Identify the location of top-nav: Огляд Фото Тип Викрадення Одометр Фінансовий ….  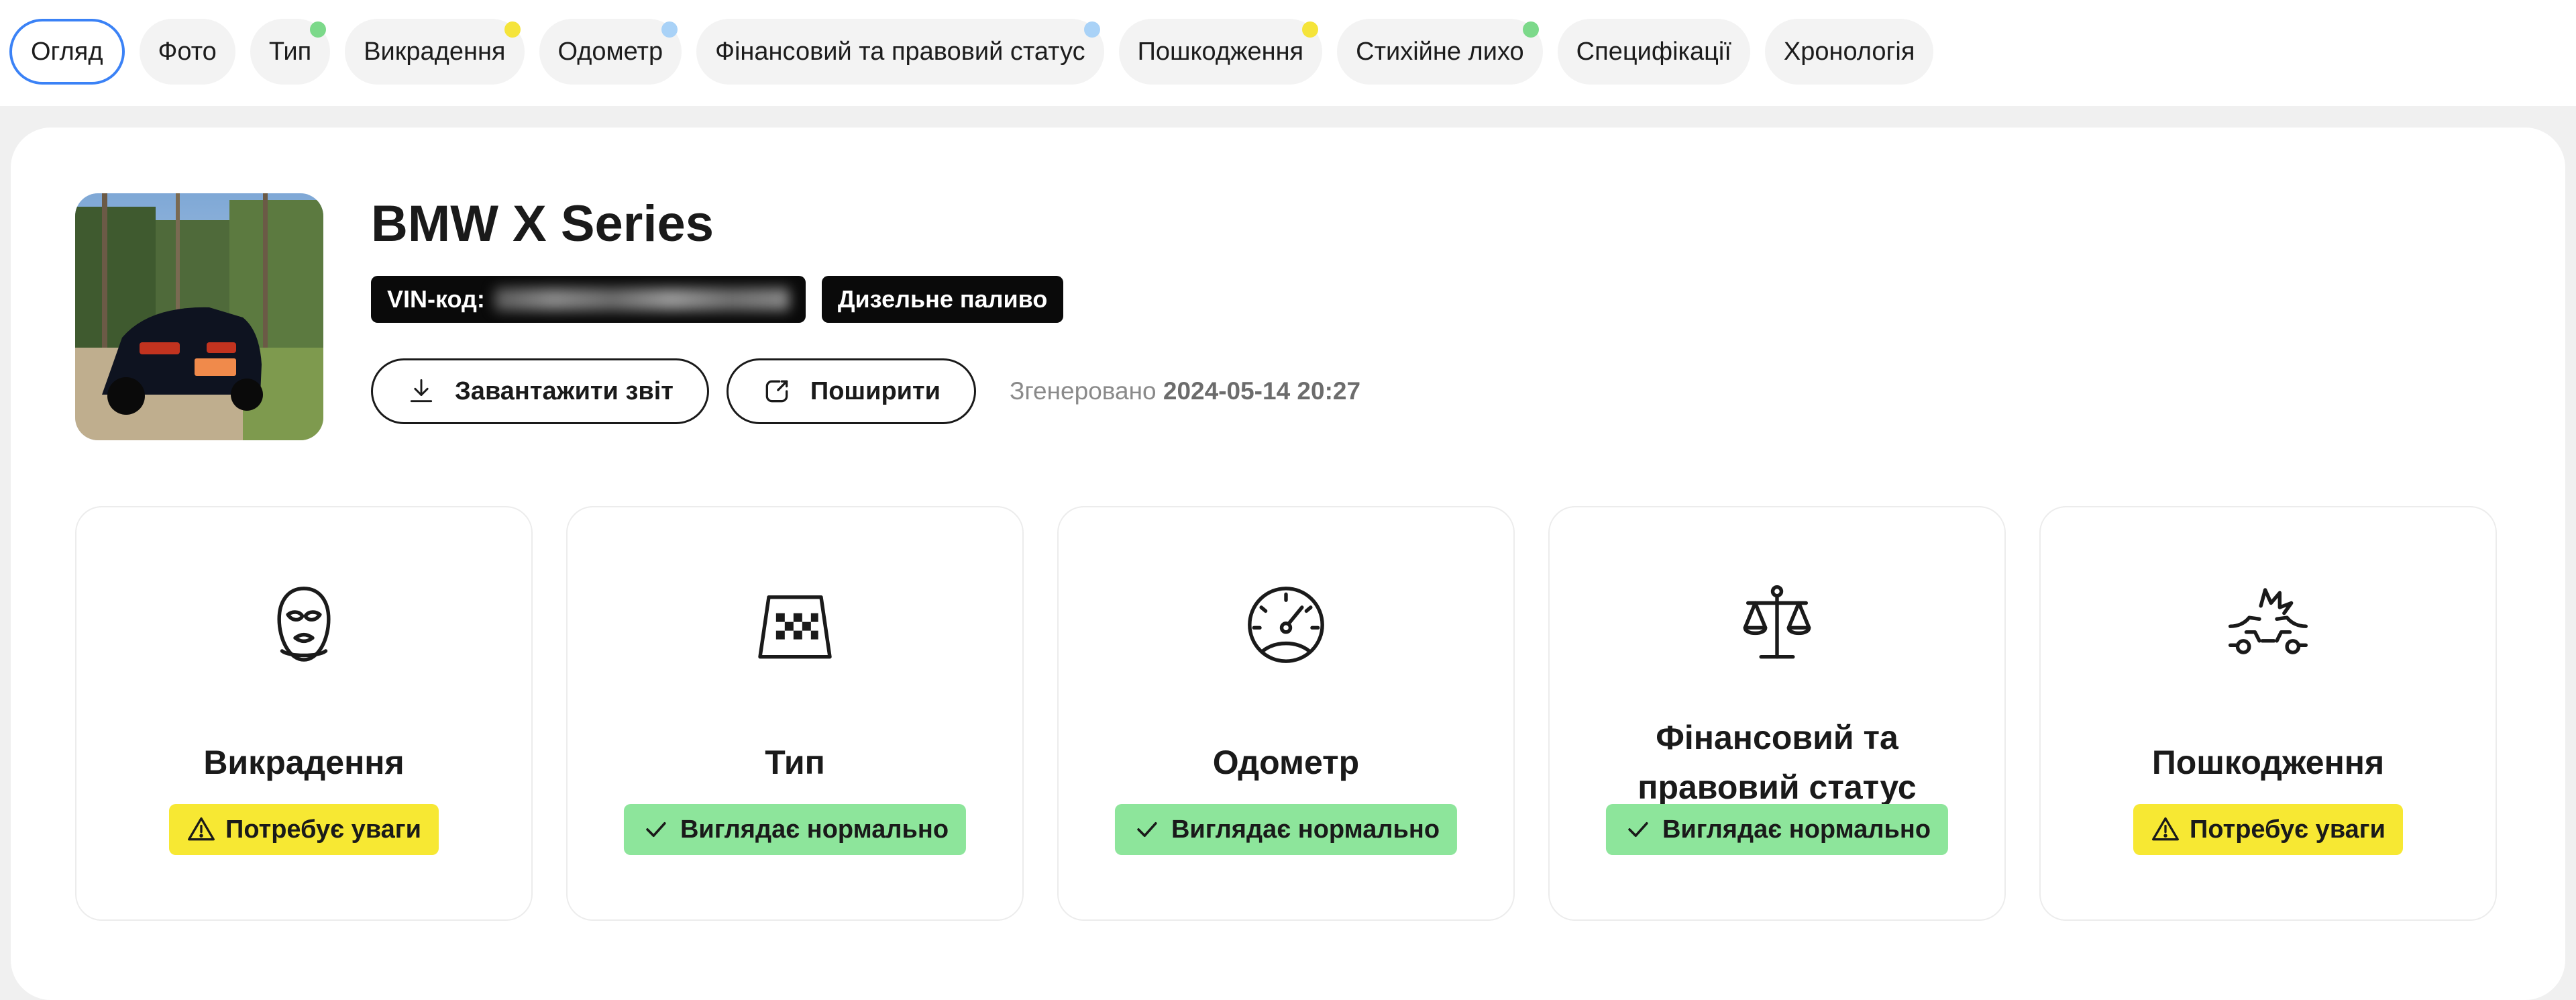
(1288, 53).